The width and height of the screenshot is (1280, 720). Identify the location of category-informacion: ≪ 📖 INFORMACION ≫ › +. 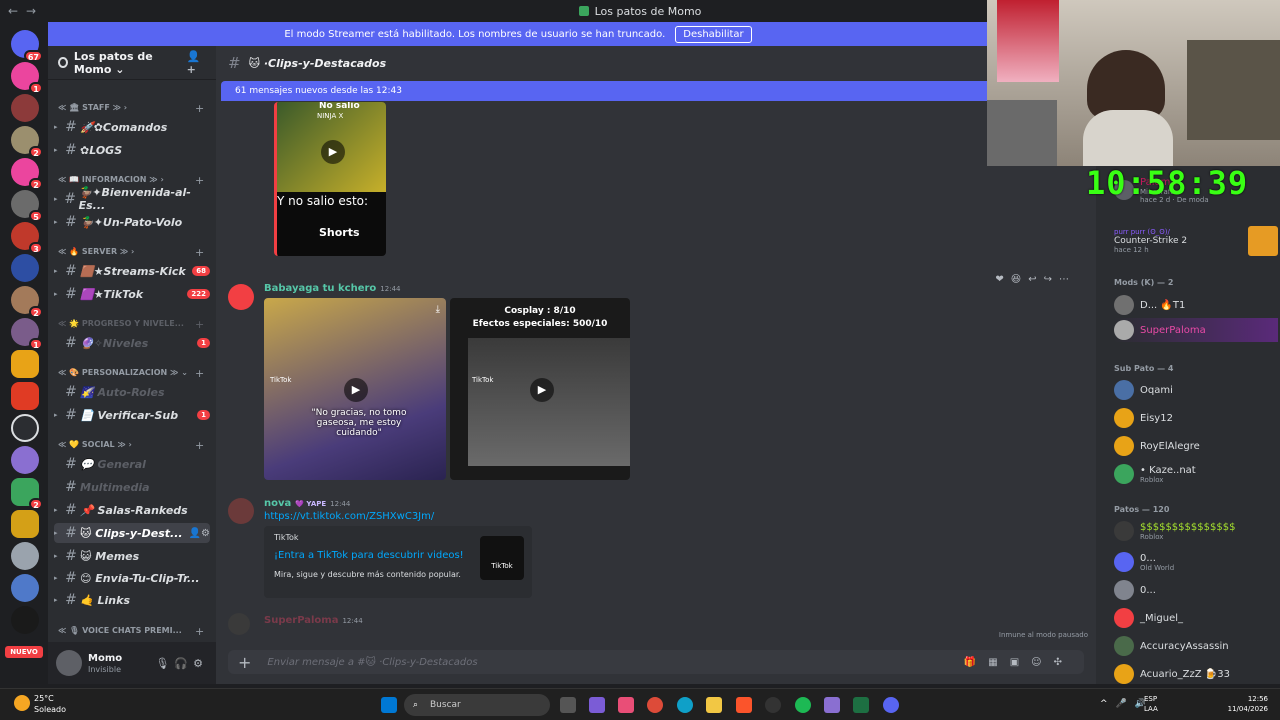
(131, 180).